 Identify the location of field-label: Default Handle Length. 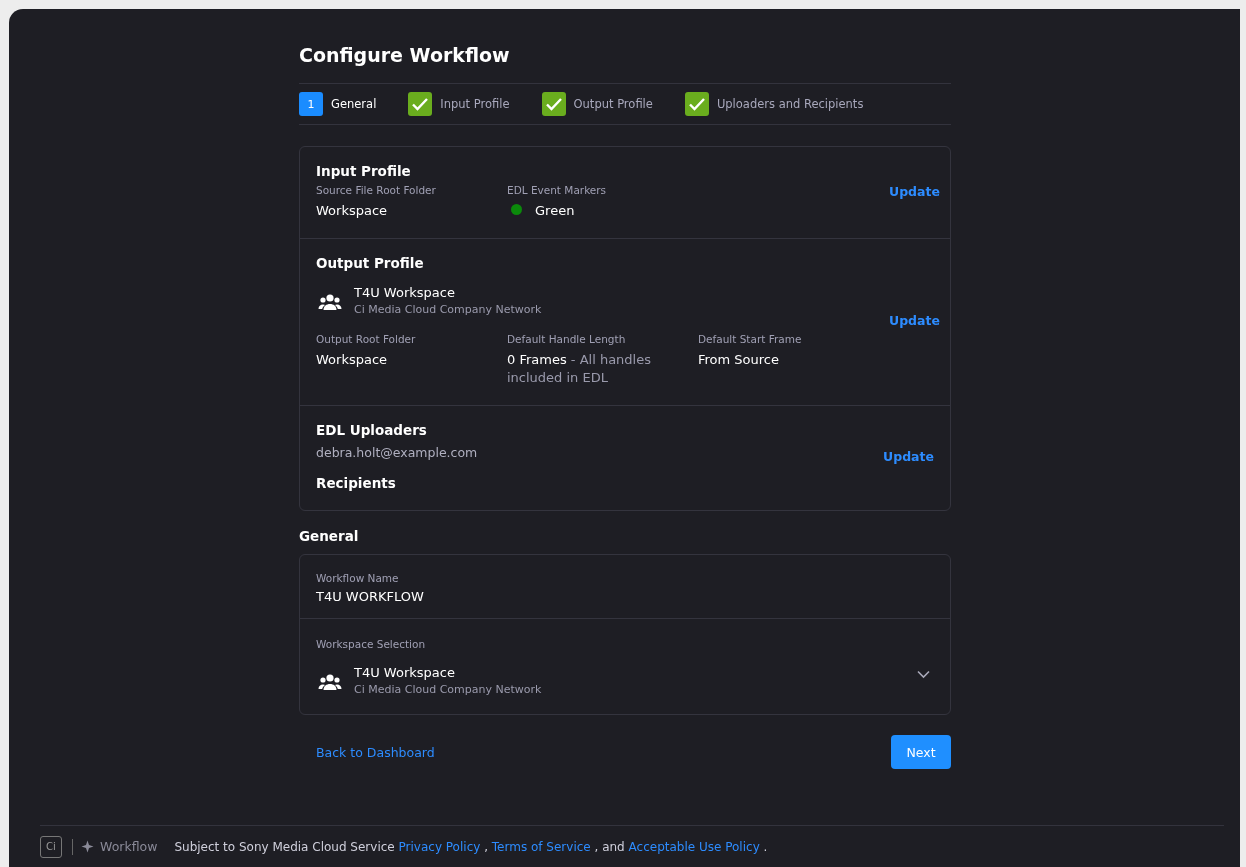
(567, 339).